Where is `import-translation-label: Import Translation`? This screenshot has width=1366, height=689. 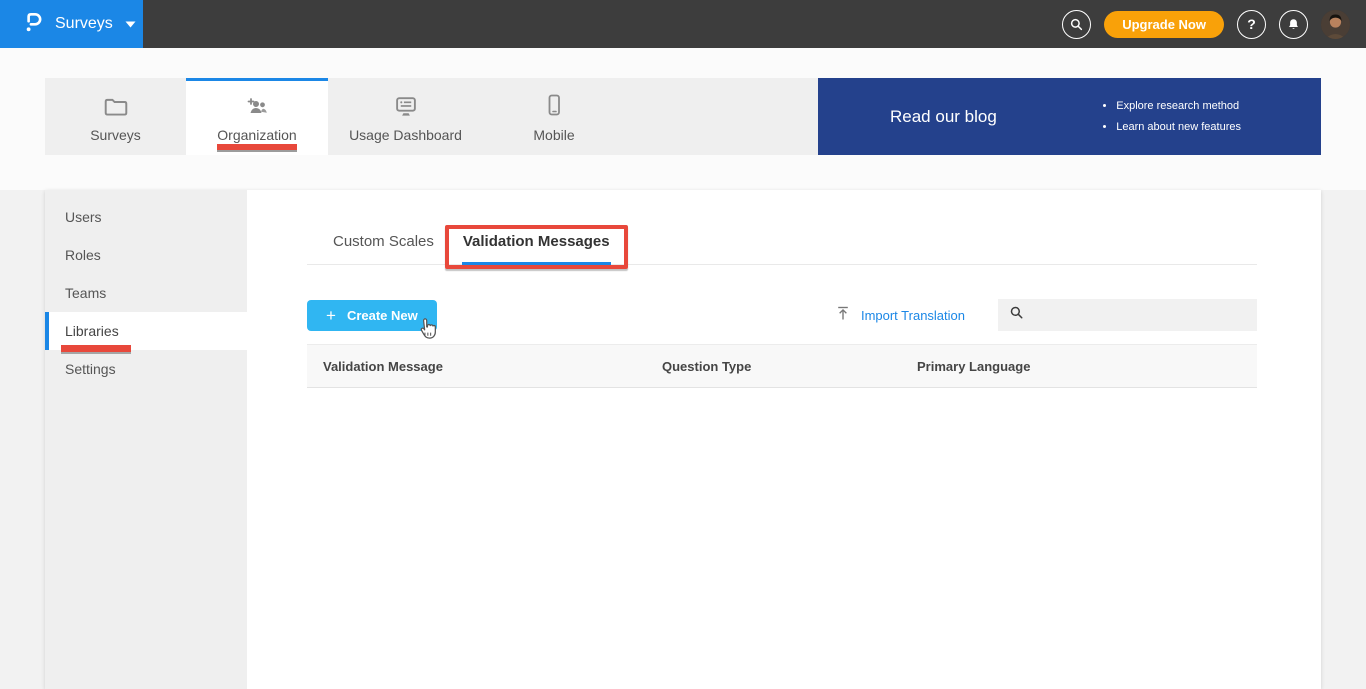 import-translation-label: Import Translation is located at coordinates (912, 315).